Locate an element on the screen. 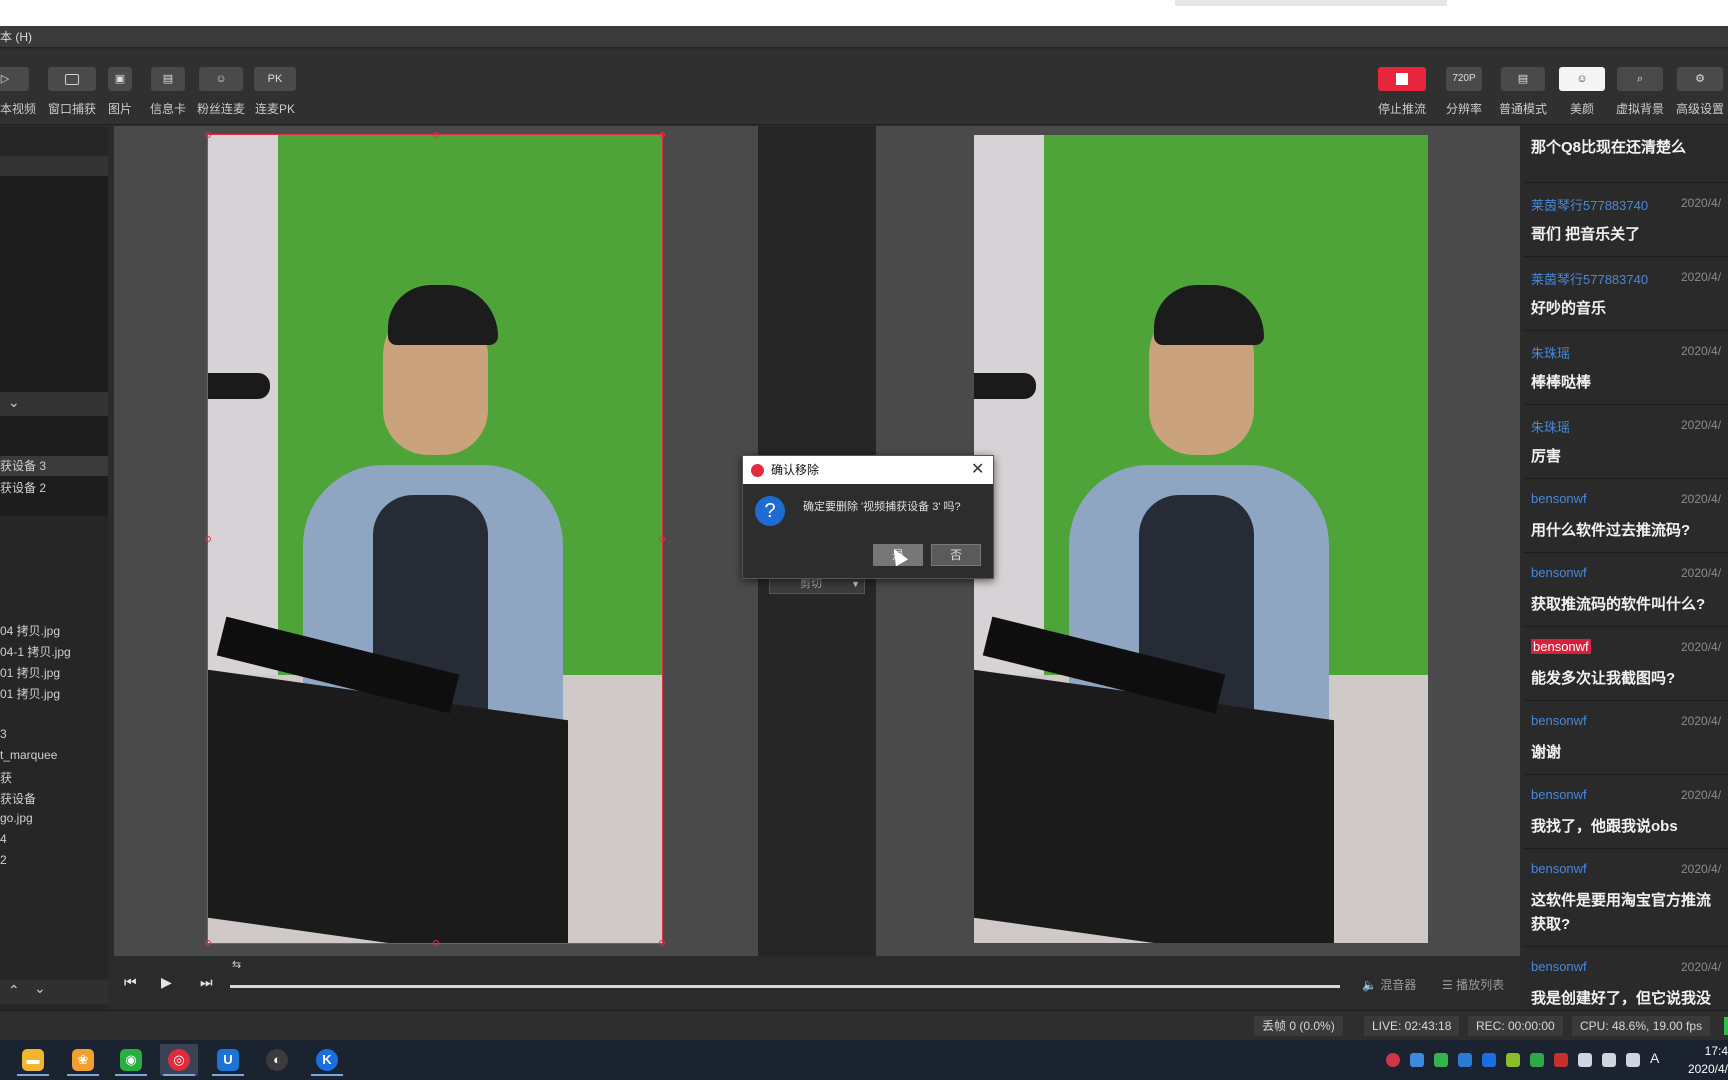 Image resolution: width=1728 pixels, height=1080 pixels. explorer-icon: ▬ is located at coordinates (33, 1060).